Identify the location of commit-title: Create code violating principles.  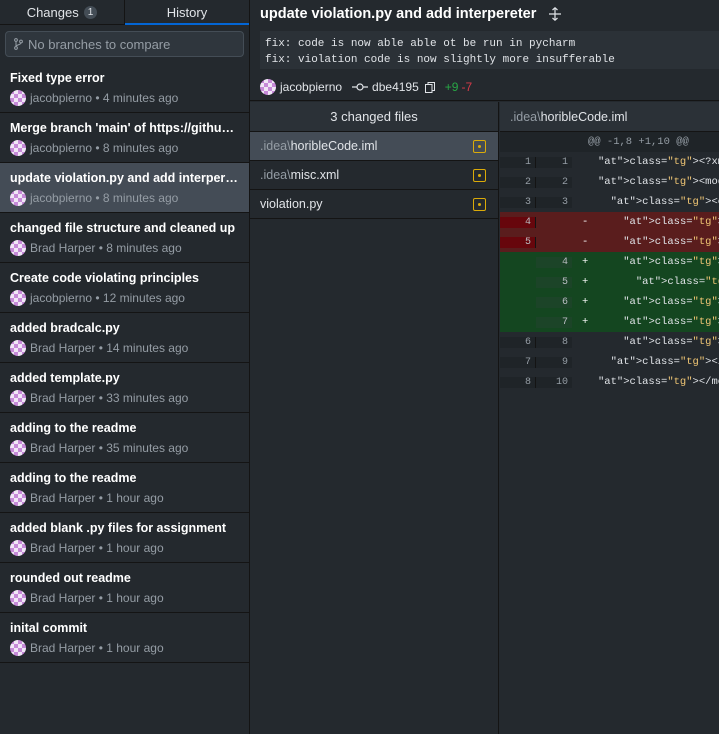
(104, 278).